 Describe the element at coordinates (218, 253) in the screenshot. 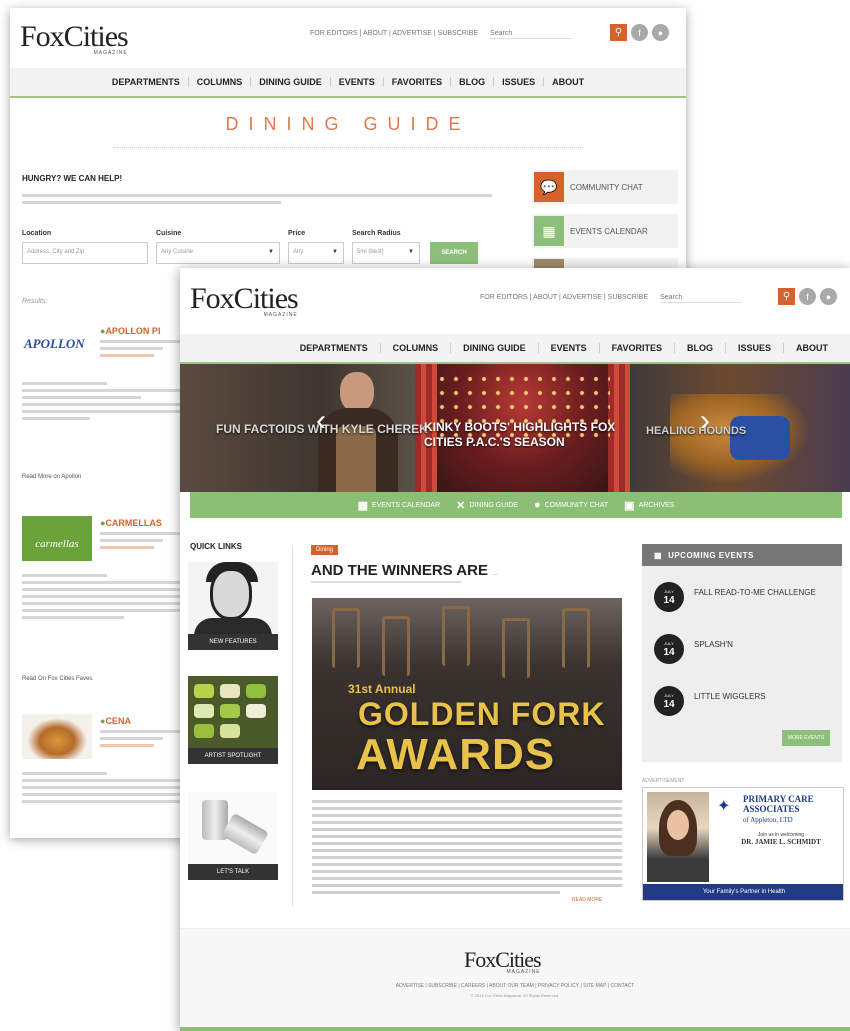

I see `cuisine-select: Any Cuisine ▼` at that location.